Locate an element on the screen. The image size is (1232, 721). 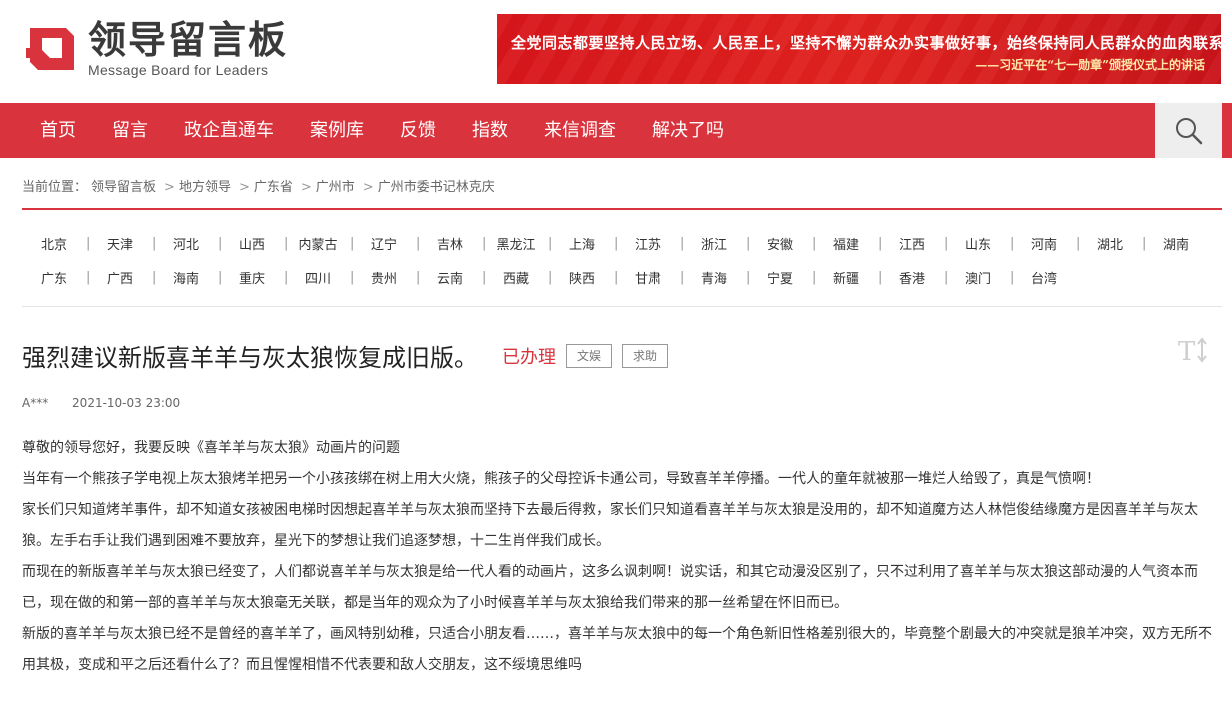
region-link: 吉林 is located at coordinates (450, 243).